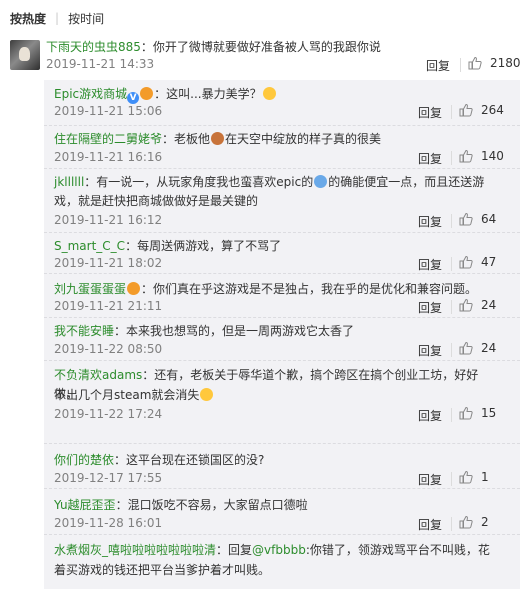 This screenshot has width=529, height=589. Describe the element at coordinates (303, 139) in the screenshot. I see `reply-body-cont: 在天空中绽放的样子真的很美` at that location.